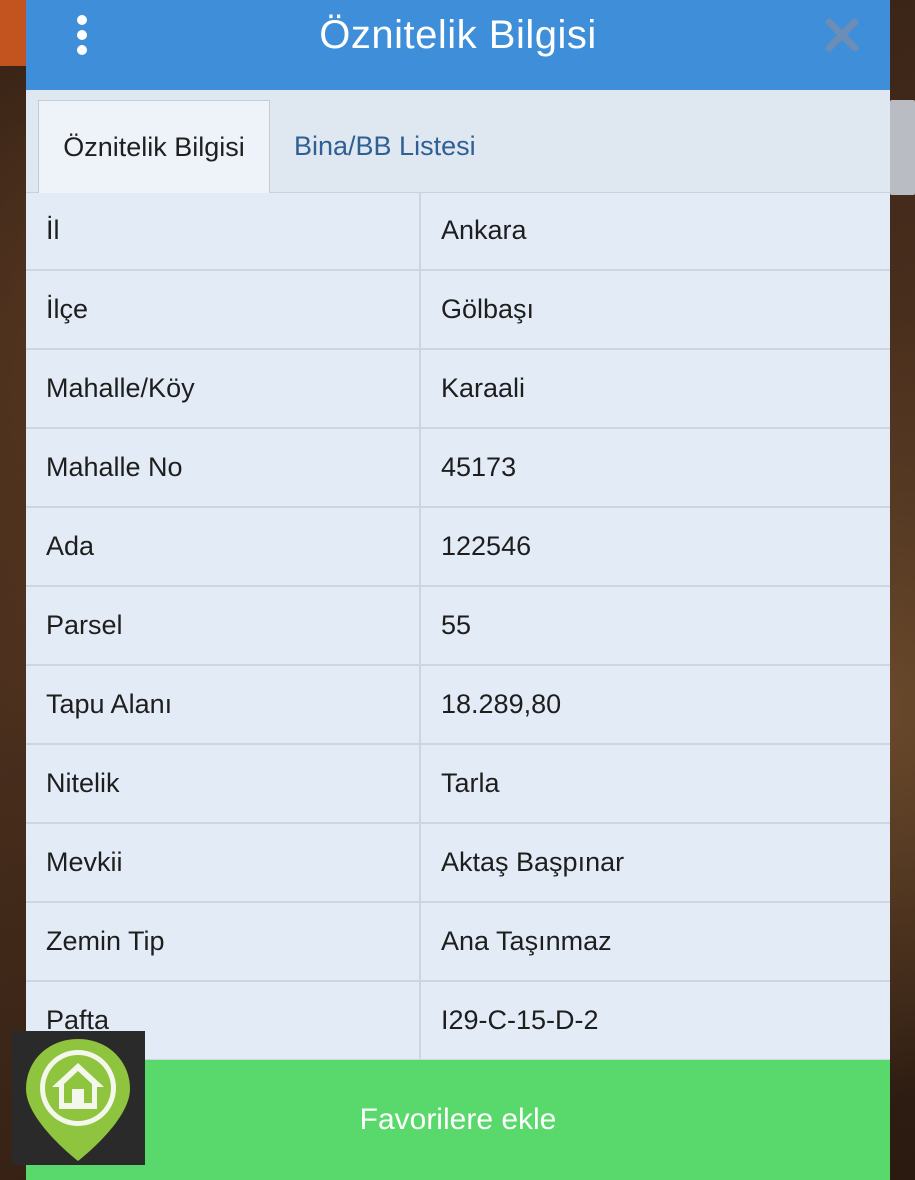  What do you see at coordinates (67, 309) in the screenshot?
I see `attribute-label: İlçe` at bounding box center [67, 309].